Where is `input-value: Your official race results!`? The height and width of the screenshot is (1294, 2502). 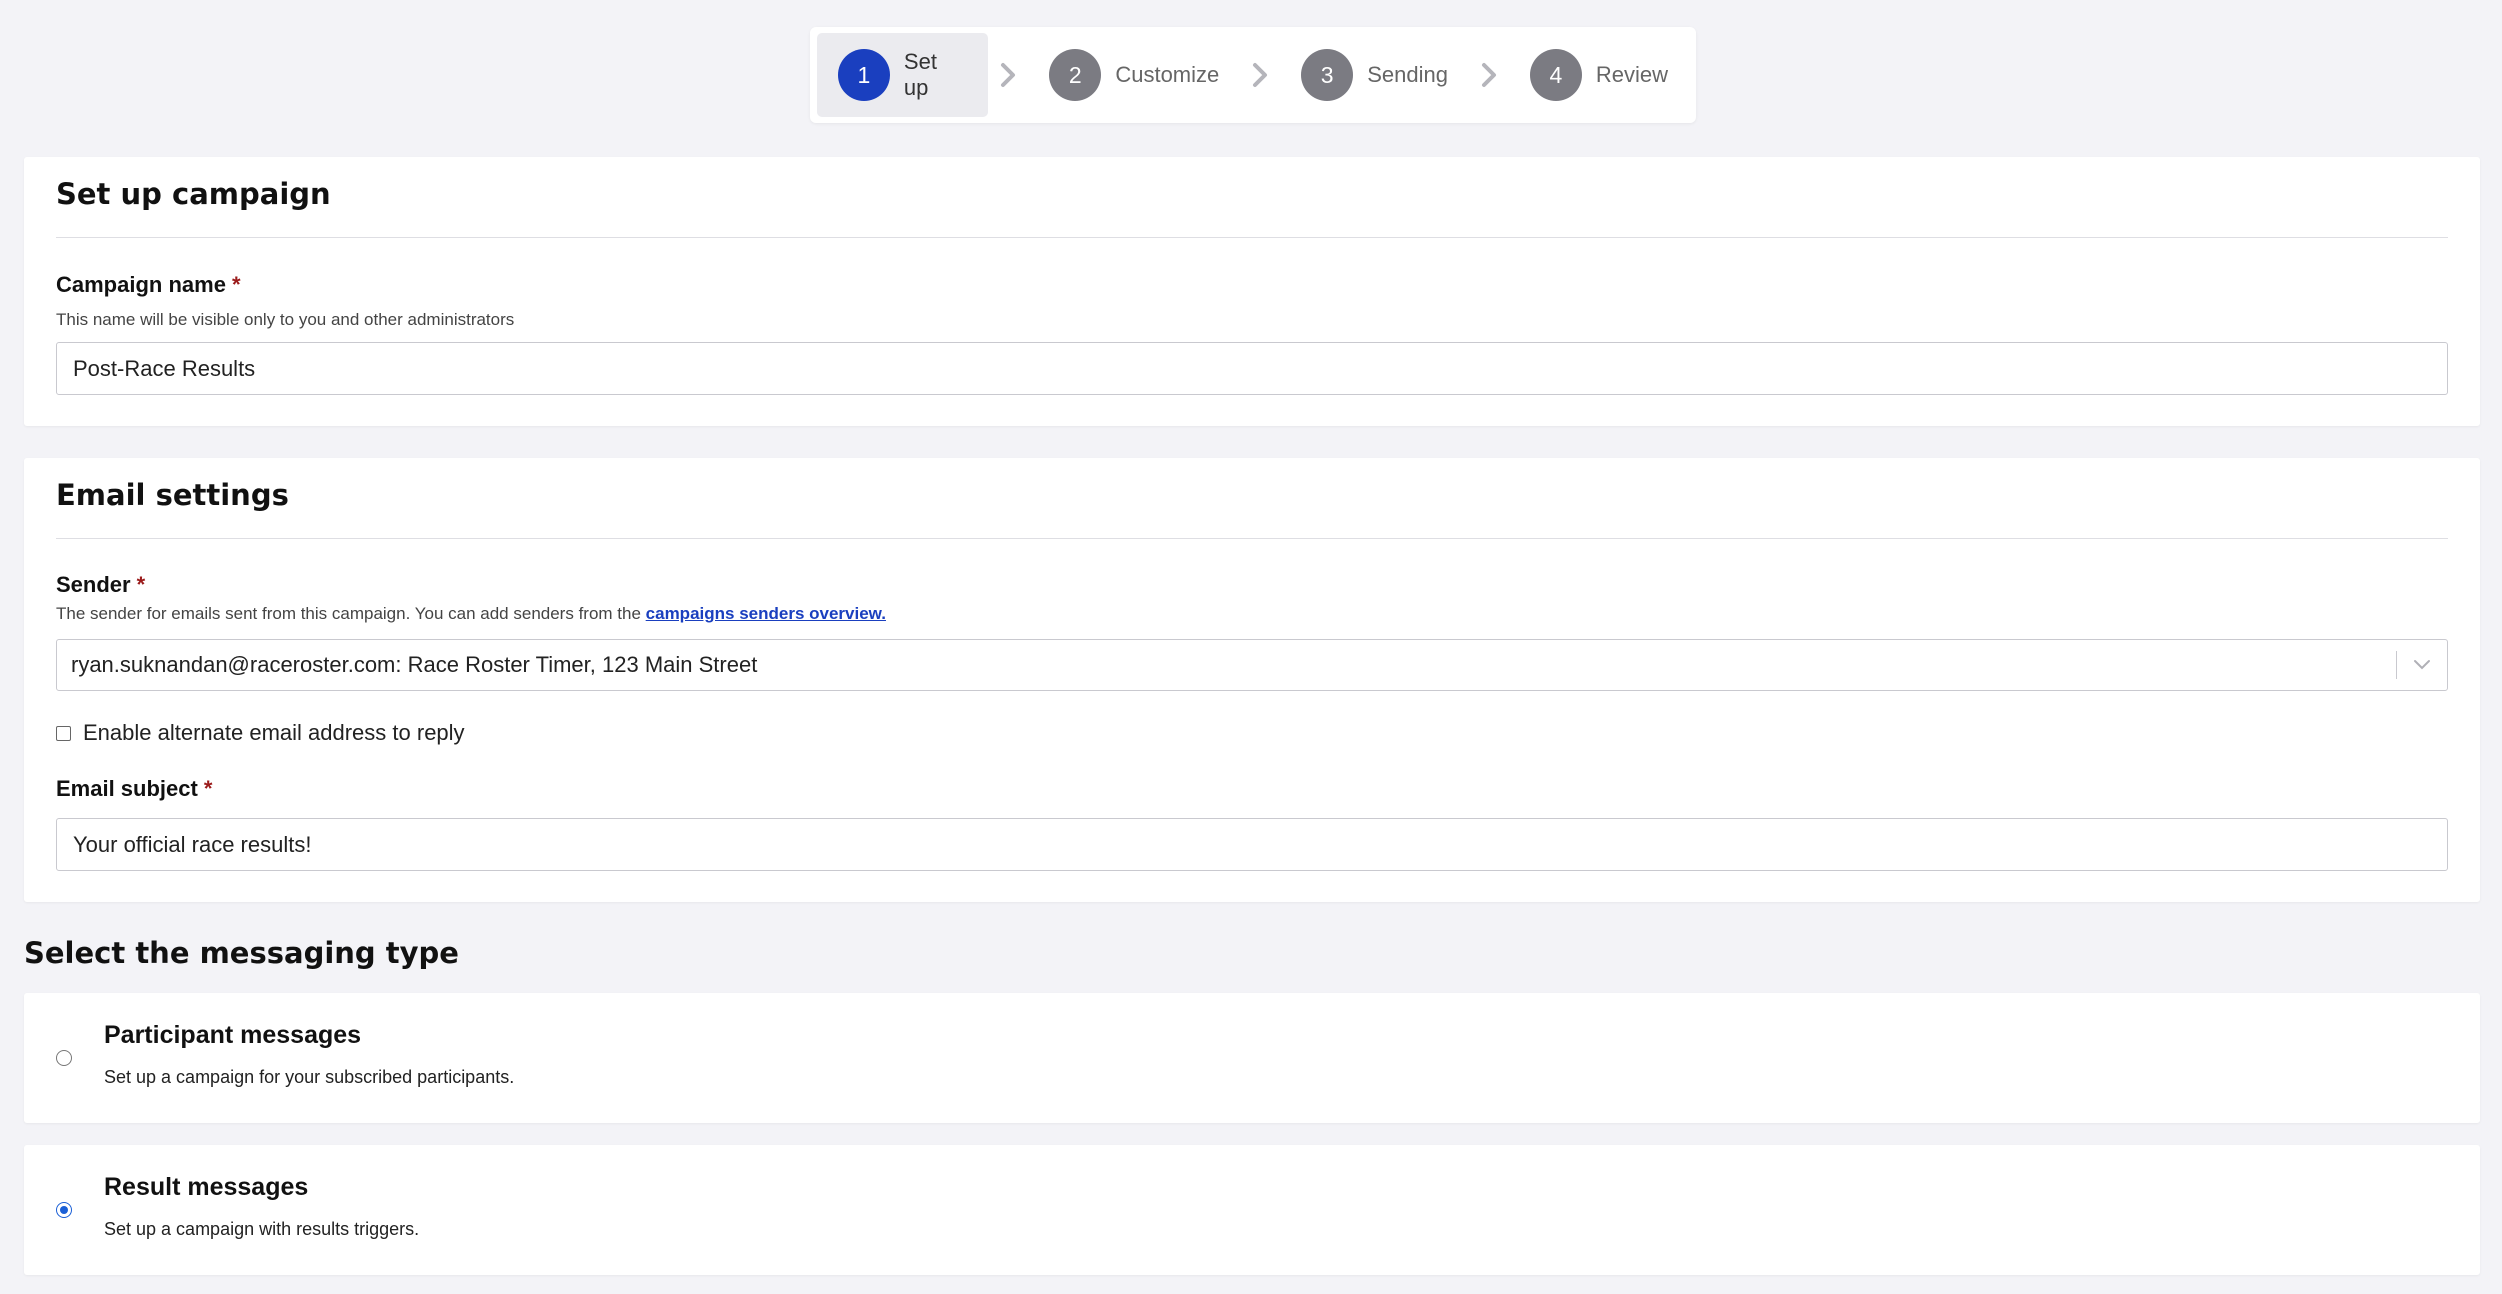 input-value: Your official race results! is located at coordinates (192, 844).